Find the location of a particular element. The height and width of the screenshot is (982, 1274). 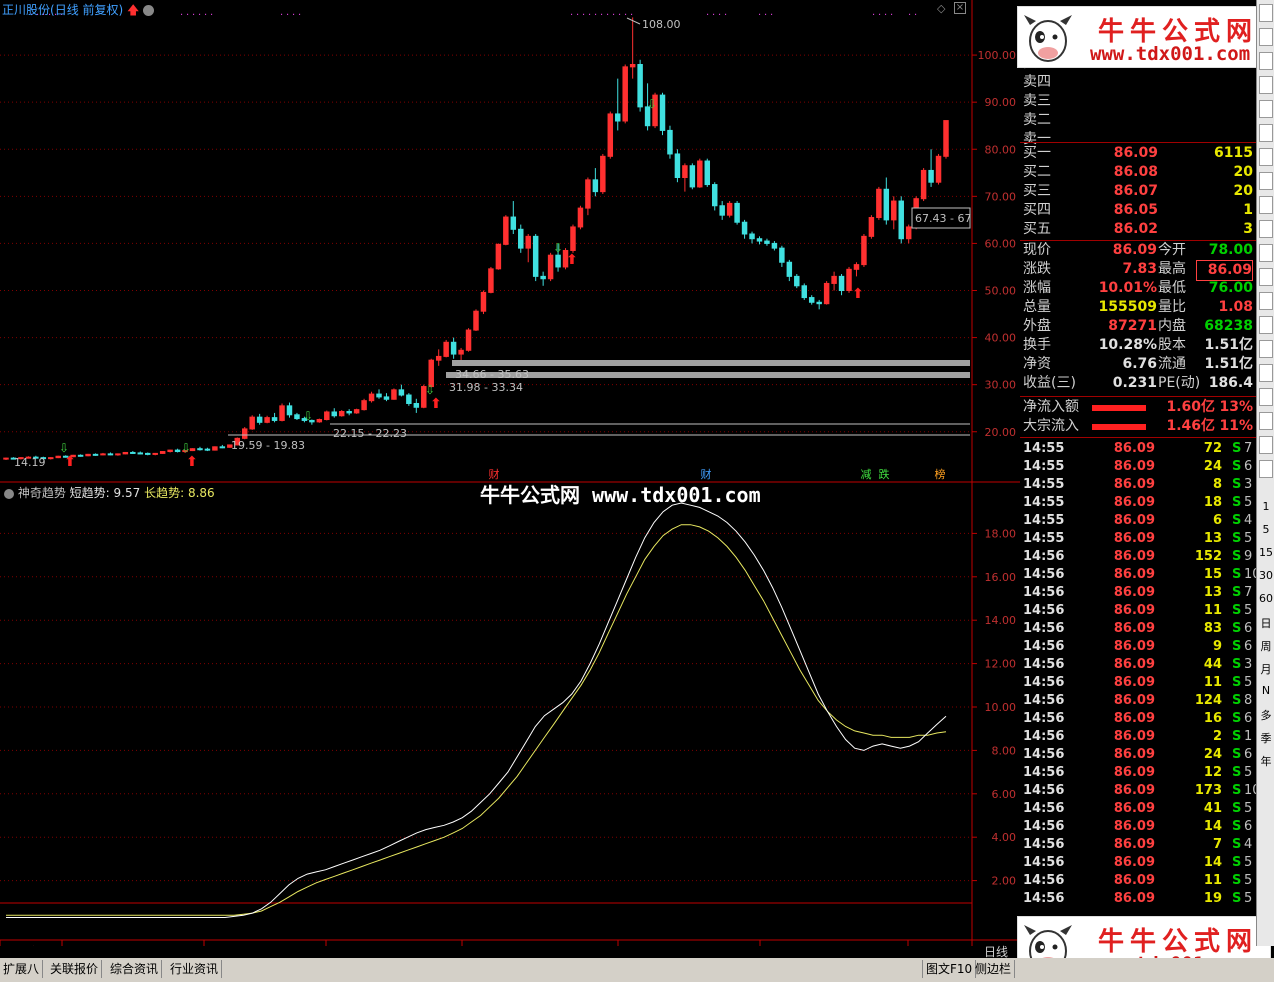

sell-level-row: 卖四 is located at coordinates (1138, 82).